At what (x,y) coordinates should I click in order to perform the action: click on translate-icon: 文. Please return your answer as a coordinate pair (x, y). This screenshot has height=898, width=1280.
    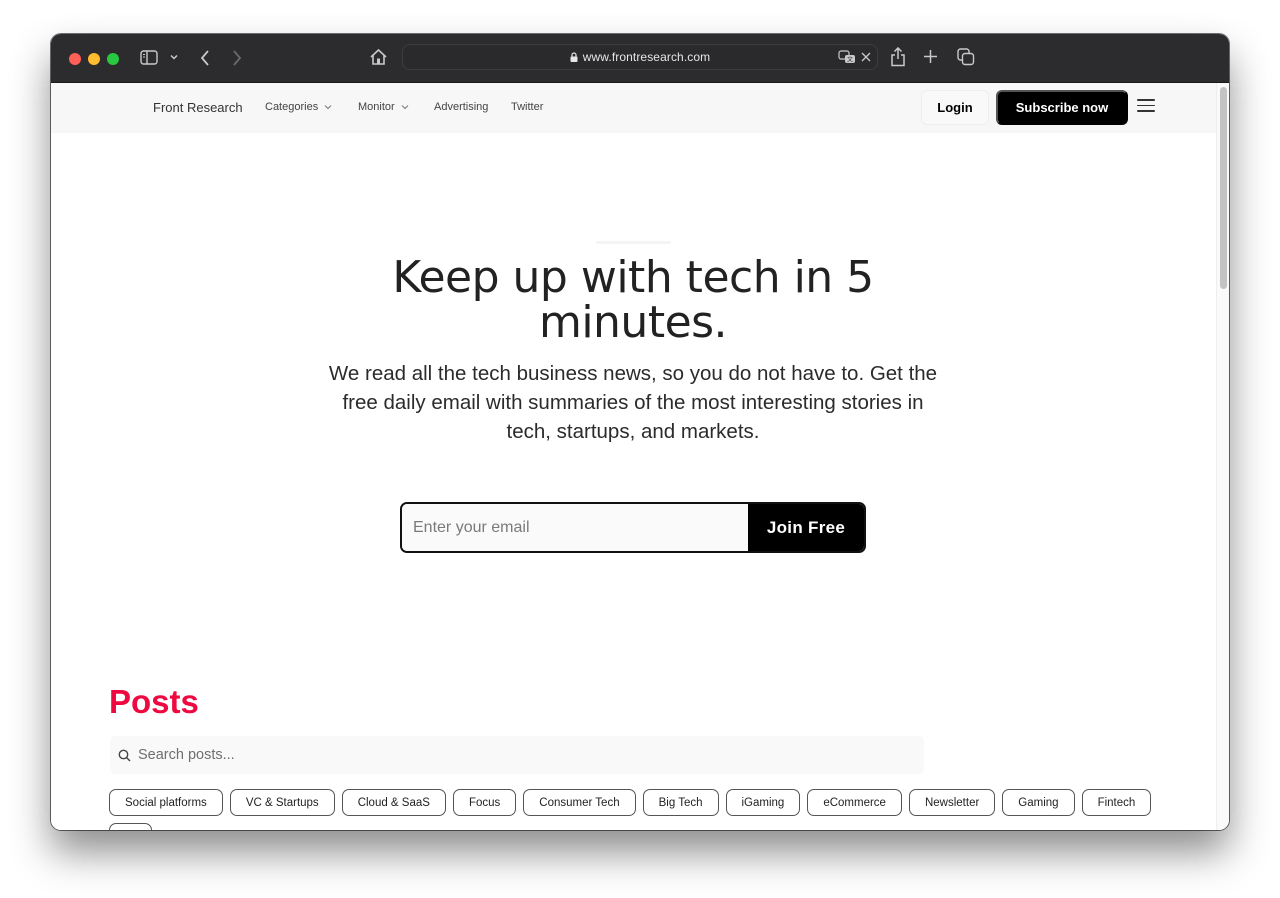
    Looking at the image, I should click on (847, 57).